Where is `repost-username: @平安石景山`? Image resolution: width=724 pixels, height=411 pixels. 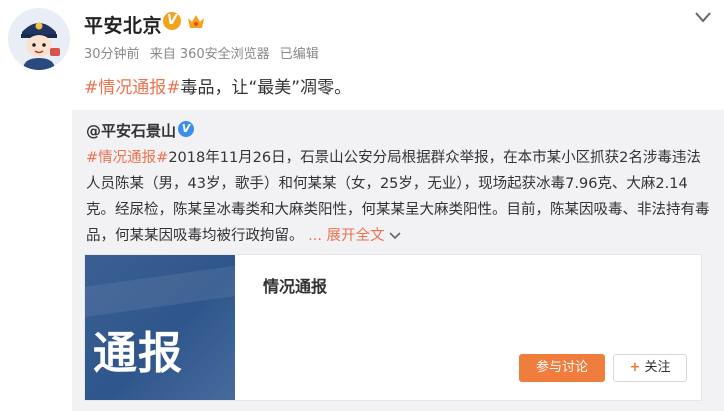
repost-username: @平安石景山 is located at coordinates (131, 130).